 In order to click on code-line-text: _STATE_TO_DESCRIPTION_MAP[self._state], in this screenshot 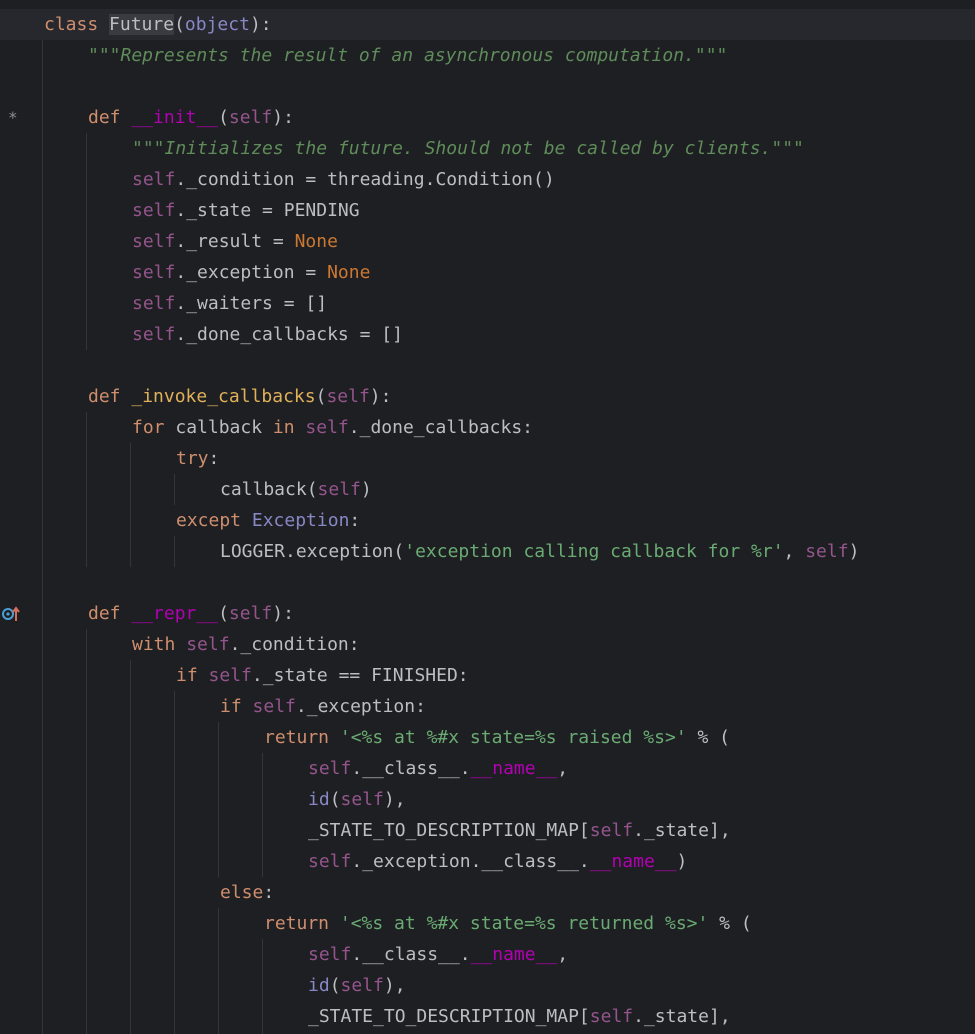, I will do `click(519, 1016)`.